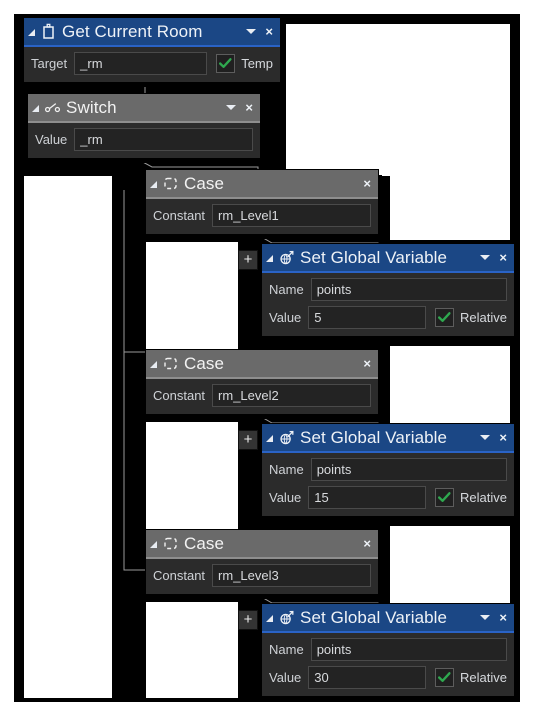 This screenshot has width=534, height=716. I want to click on room-icon, so click(48, 31).